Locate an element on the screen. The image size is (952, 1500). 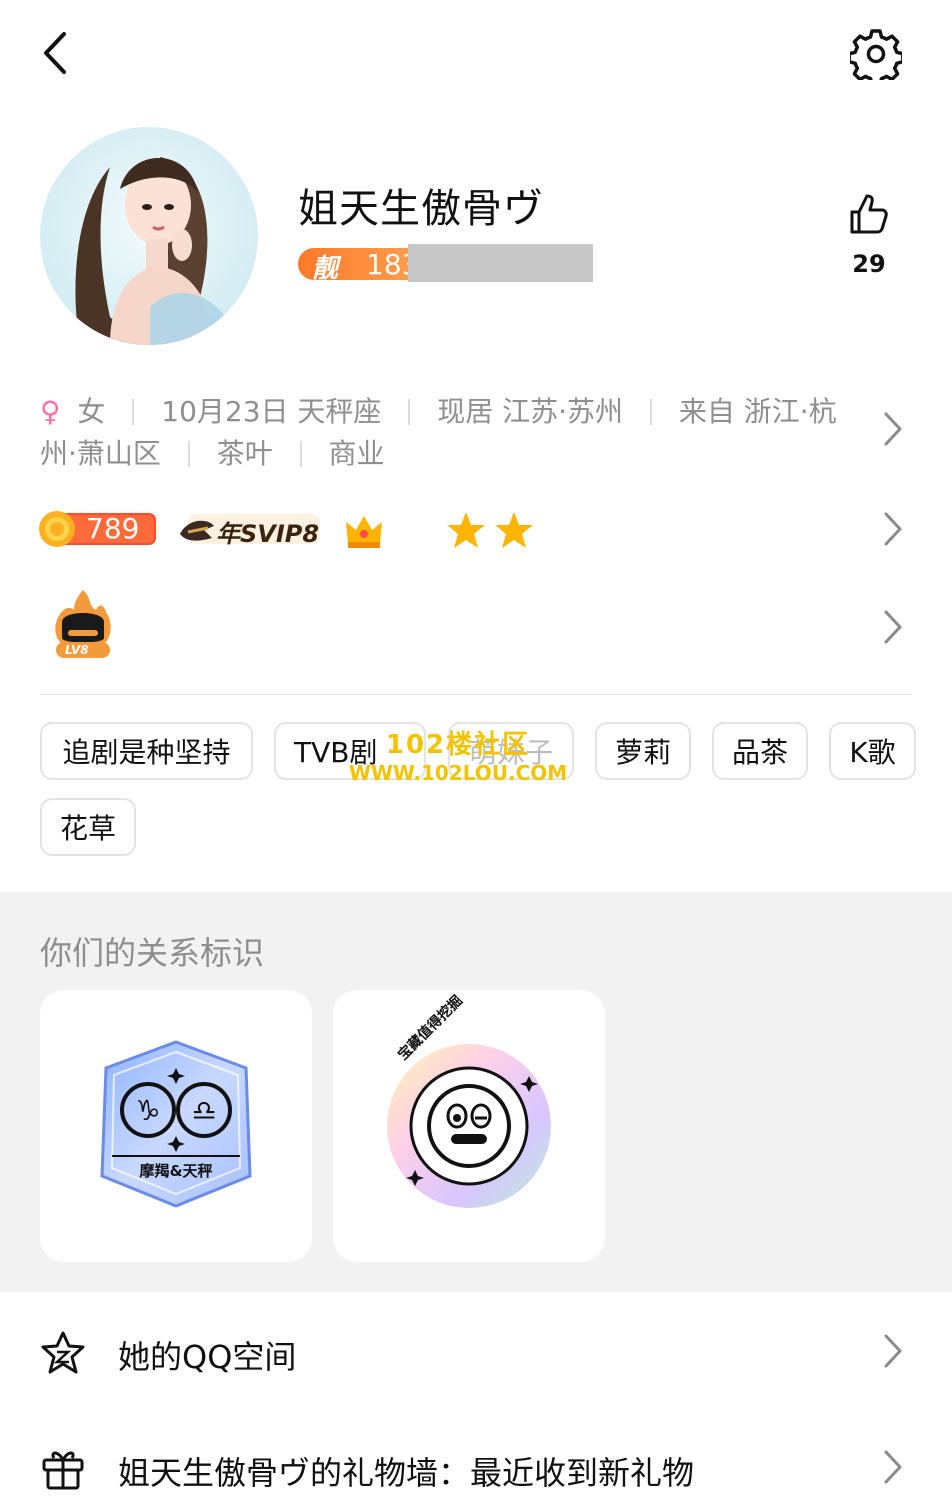
gift-wall-label: 姐天生傲骨ヴ的礼物墙：最近收到新礼物 is located at coordinates (406, 1473).